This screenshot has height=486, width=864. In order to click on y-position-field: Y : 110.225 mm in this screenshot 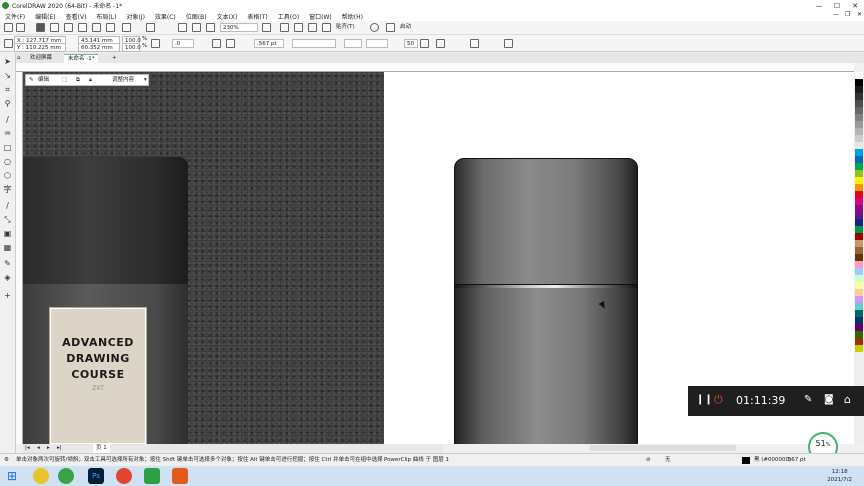, I will do `click(40, 47)`.